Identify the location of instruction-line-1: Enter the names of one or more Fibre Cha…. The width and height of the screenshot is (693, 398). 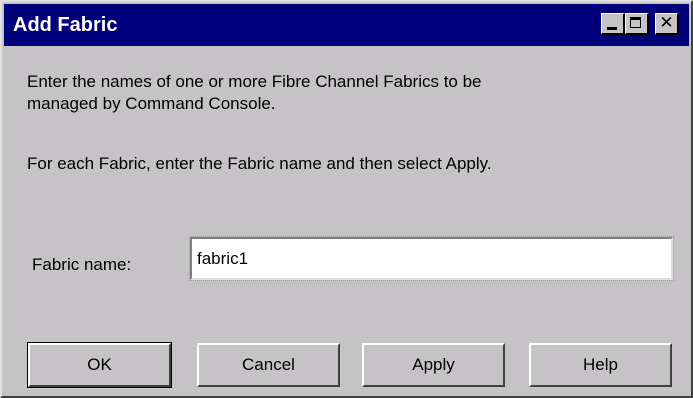
(254, 81).